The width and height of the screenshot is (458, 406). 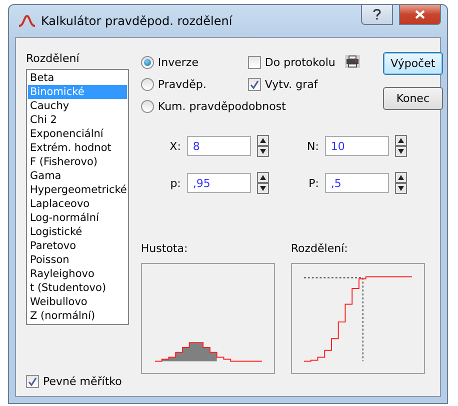 What do you see at coordinates (77, 288) in the screenshot?
I see `list-item: t (Studentovo)` at bounding box center [77, 288].